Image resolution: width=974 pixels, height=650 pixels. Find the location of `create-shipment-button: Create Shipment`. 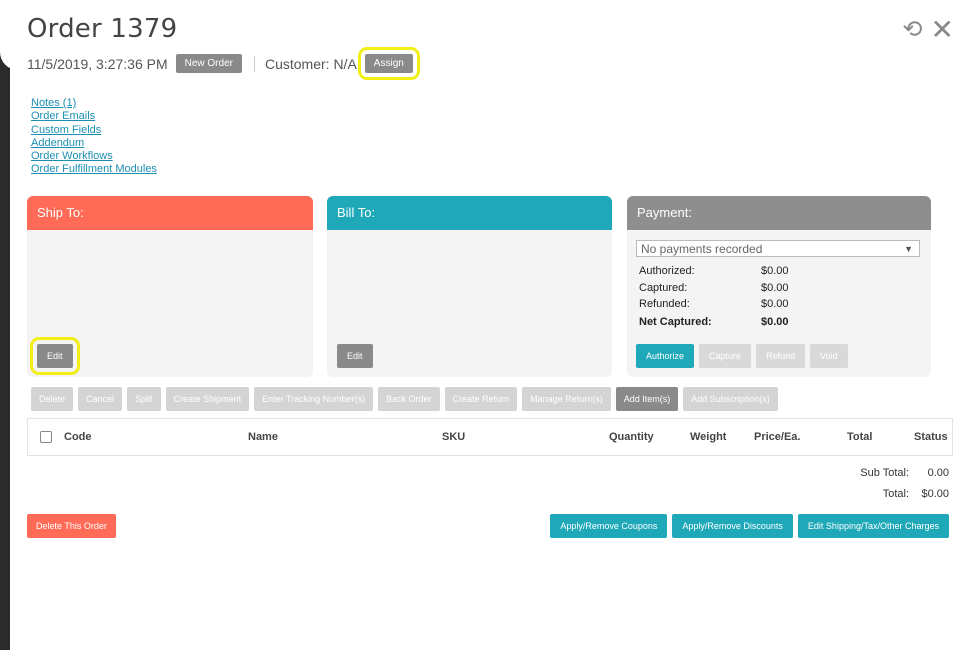

create-shipment-button: Create Shipment is located at coordinates (207, 399).